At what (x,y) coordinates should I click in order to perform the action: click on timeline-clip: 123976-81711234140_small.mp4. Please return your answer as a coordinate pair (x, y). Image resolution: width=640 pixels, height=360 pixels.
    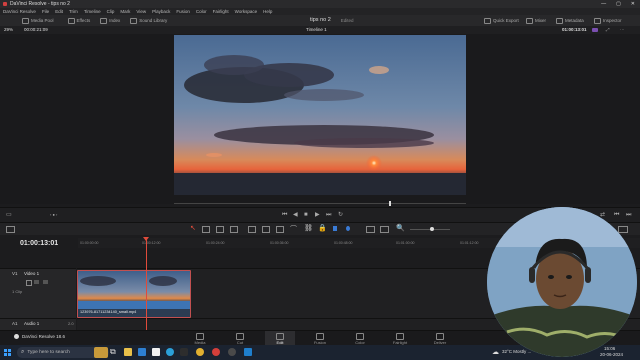
    Looking at the image, I should click on (134, 294).